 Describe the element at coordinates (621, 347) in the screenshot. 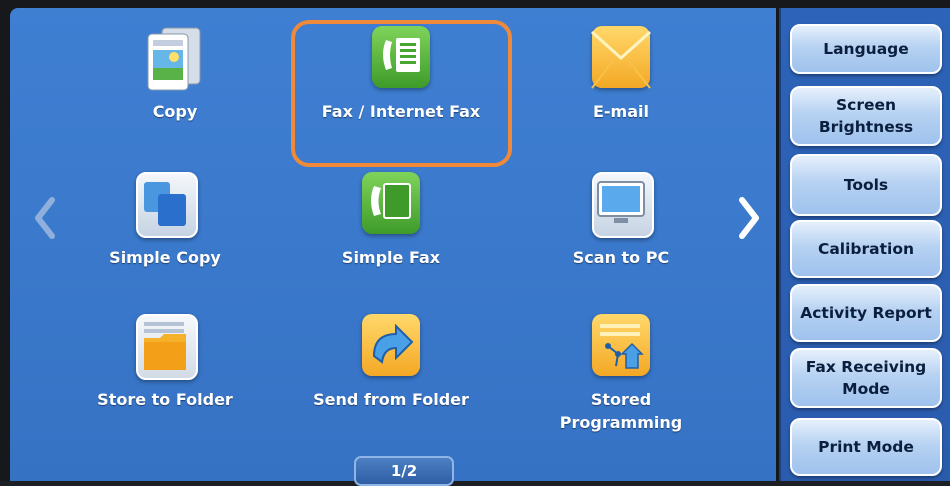

I see `stored-programming-icon` at that location.